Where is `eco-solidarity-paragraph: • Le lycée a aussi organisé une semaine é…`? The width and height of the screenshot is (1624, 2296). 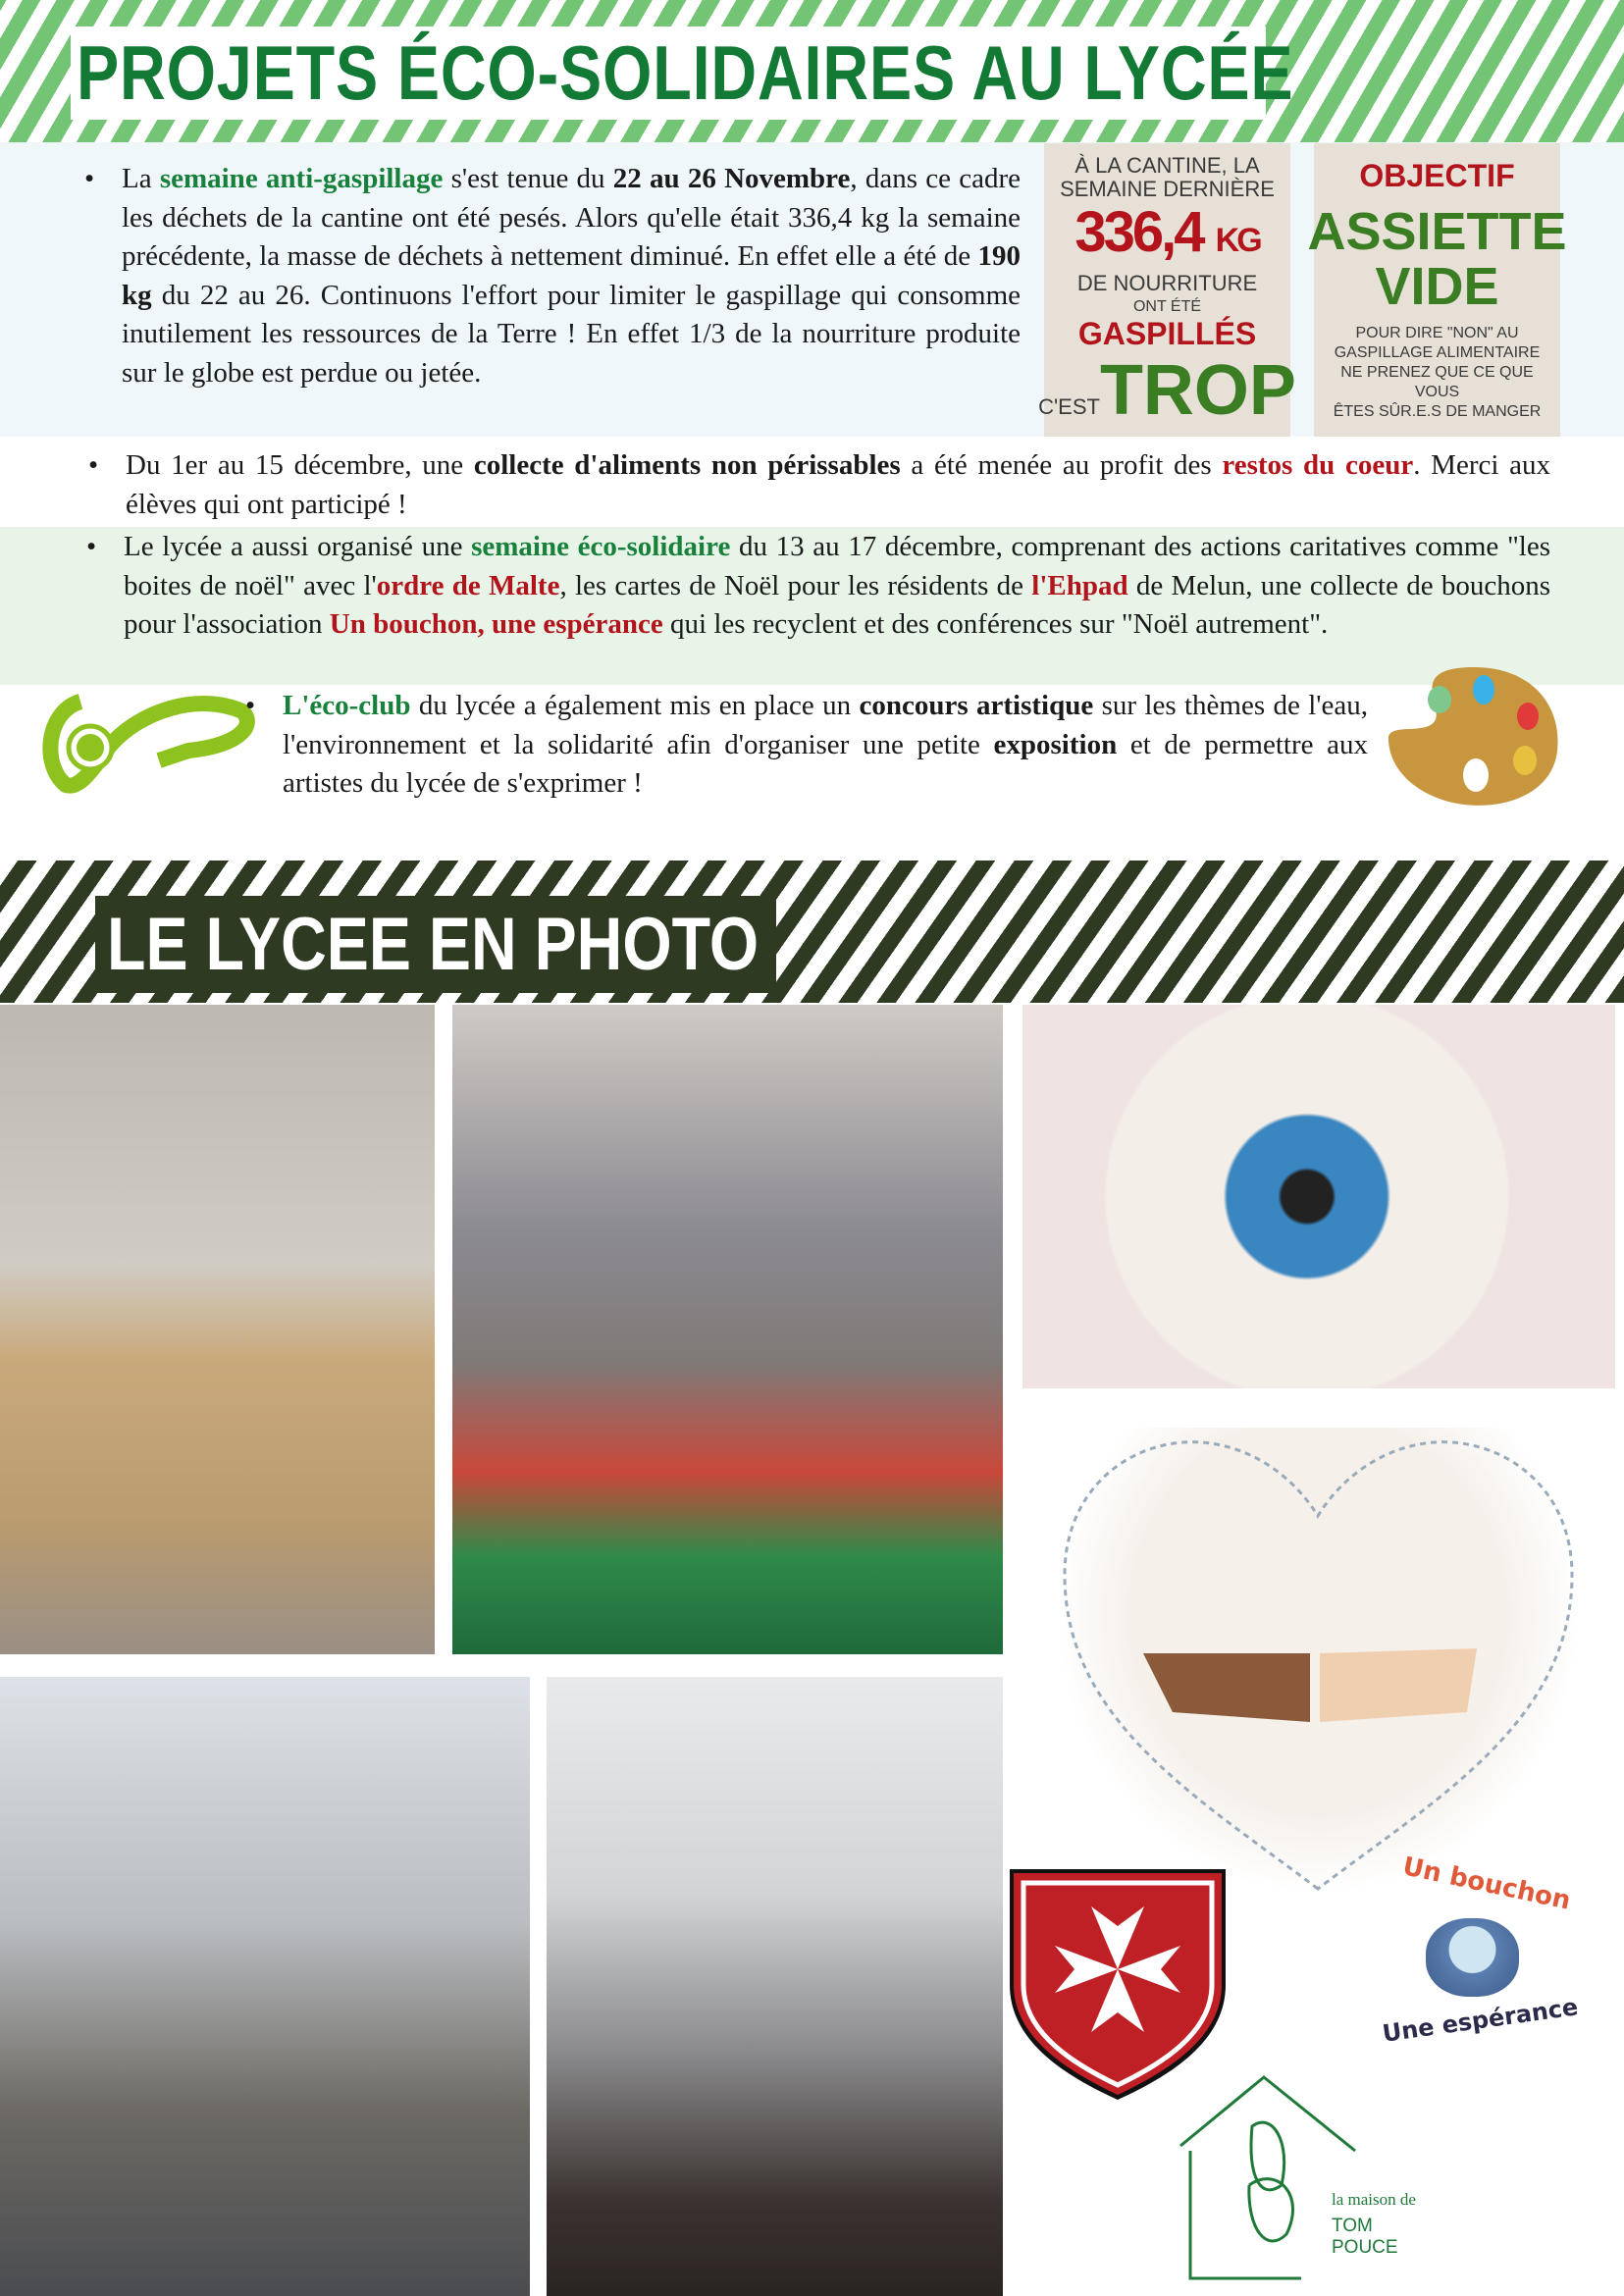
eco-solidarity-paragraph: • Le lycée a aussi organisé une semaine é… is located at coordinates (818, 585).